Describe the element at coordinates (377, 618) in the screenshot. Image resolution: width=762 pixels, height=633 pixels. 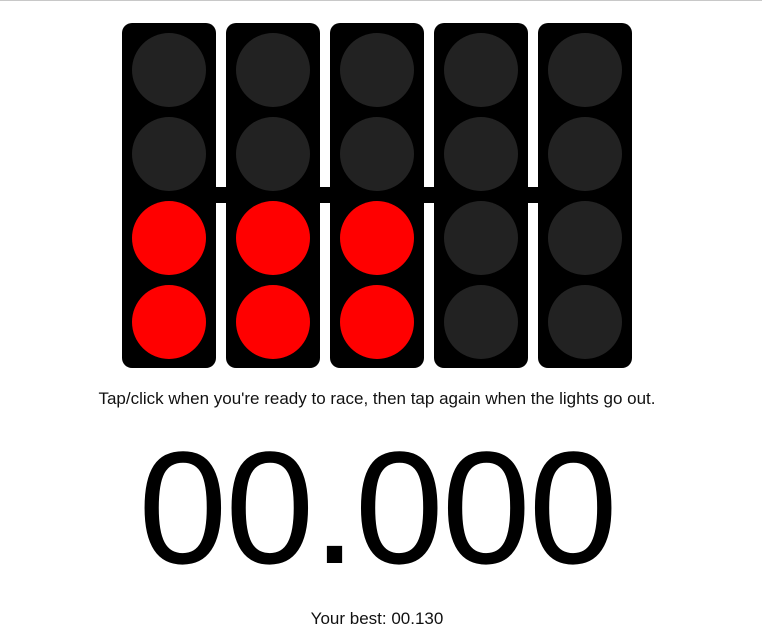
I see `best-time: Your best: 00.130` at that location.